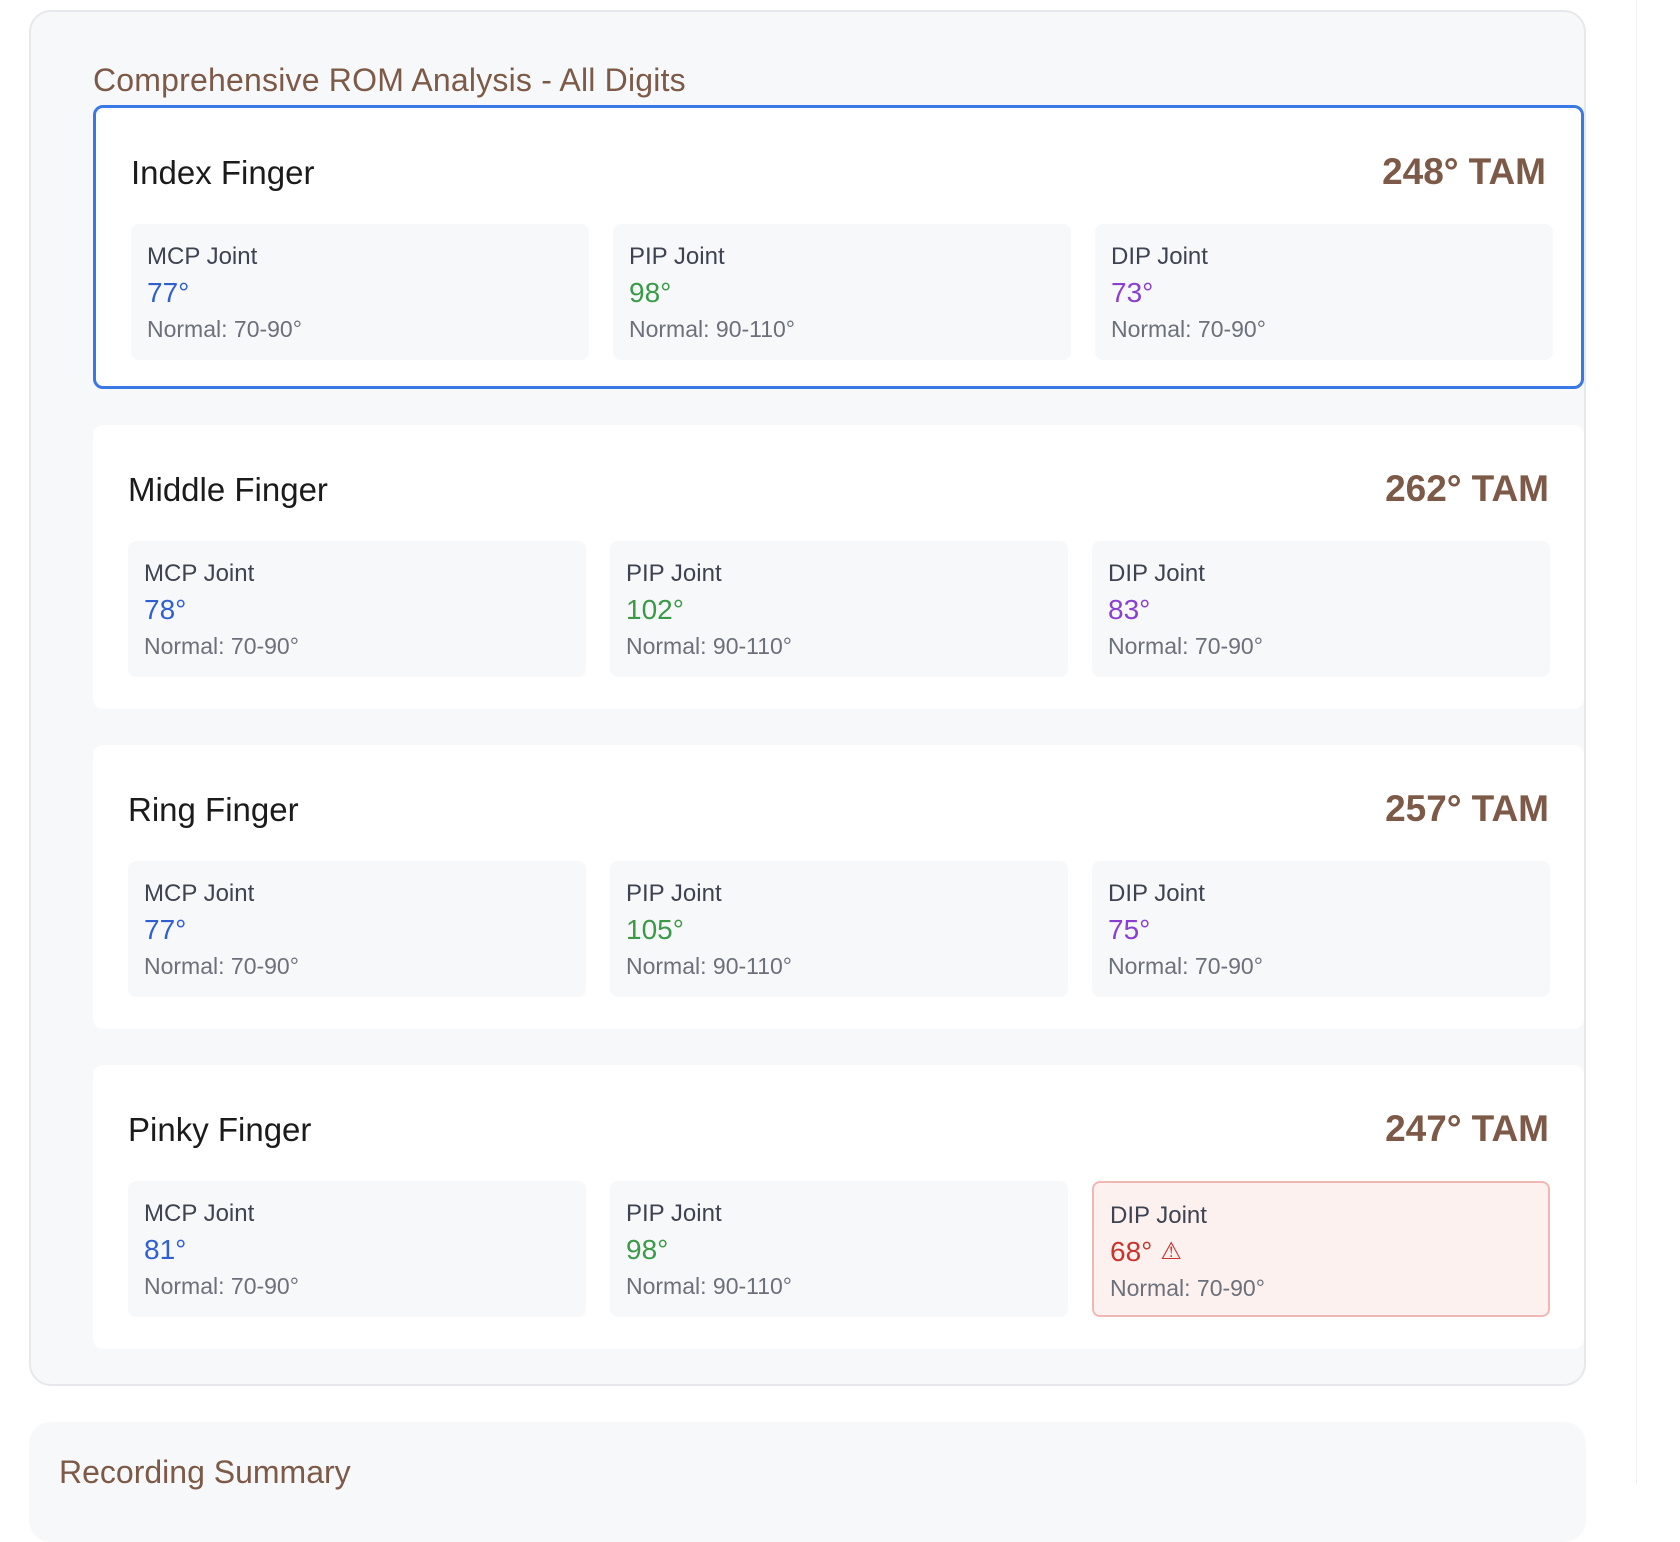 This screenshot has width=1680, height=1542. I want to click on finger-name: Pinky Finger, so click(220, 1129).